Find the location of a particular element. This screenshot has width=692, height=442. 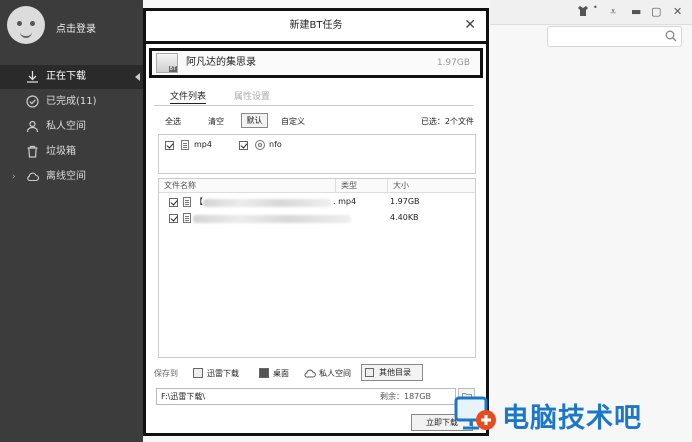

info-file-icon is located at coordinates (260, 145).